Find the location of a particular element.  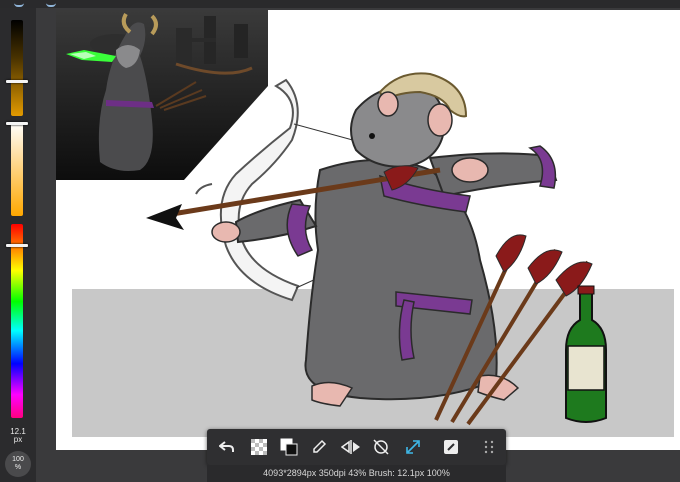

rotation-lock-icon is located at coordinates (381, 447).